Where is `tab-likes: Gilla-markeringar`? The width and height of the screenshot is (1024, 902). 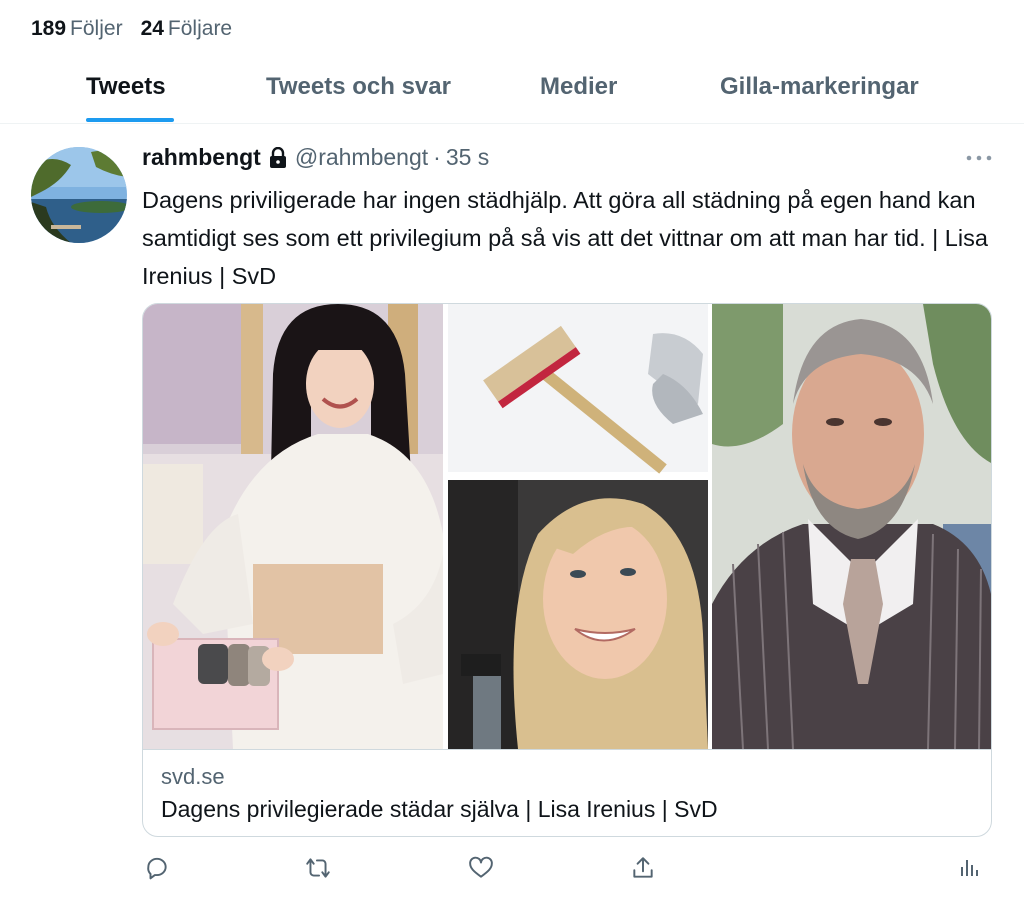 tab-likes: Gilla-markeringar is located at coordinates (819, 87).